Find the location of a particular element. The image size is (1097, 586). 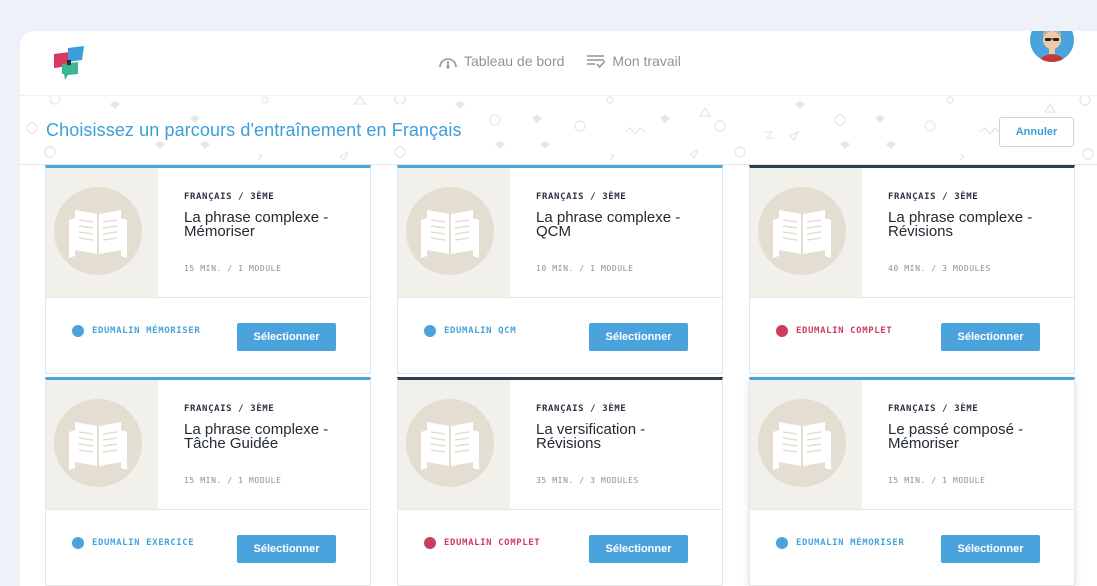

main-nav: Tableau de bord Mon travail is located at coordinates (559, 61).